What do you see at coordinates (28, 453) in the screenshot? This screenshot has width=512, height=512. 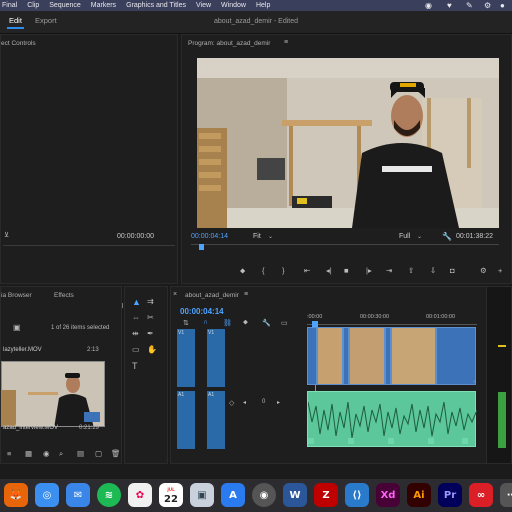 I see `icon-view-icon: ▦` at bounding box center [28, 453].